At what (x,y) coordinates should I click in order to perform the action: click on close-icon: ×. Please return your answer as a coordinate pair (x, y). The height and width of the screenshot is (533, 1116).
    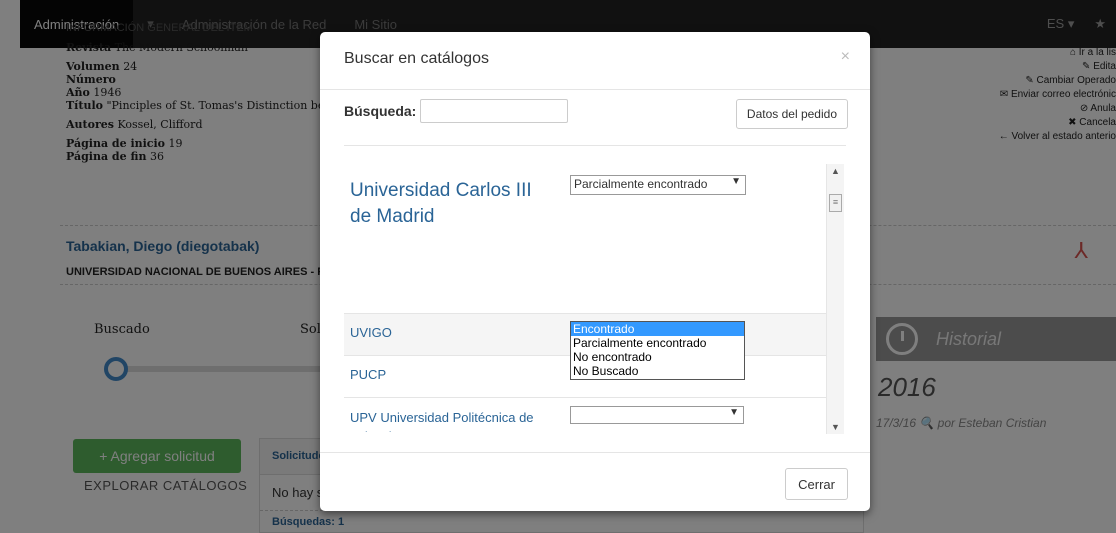
    Looking at the image, I should click on (845, 57).